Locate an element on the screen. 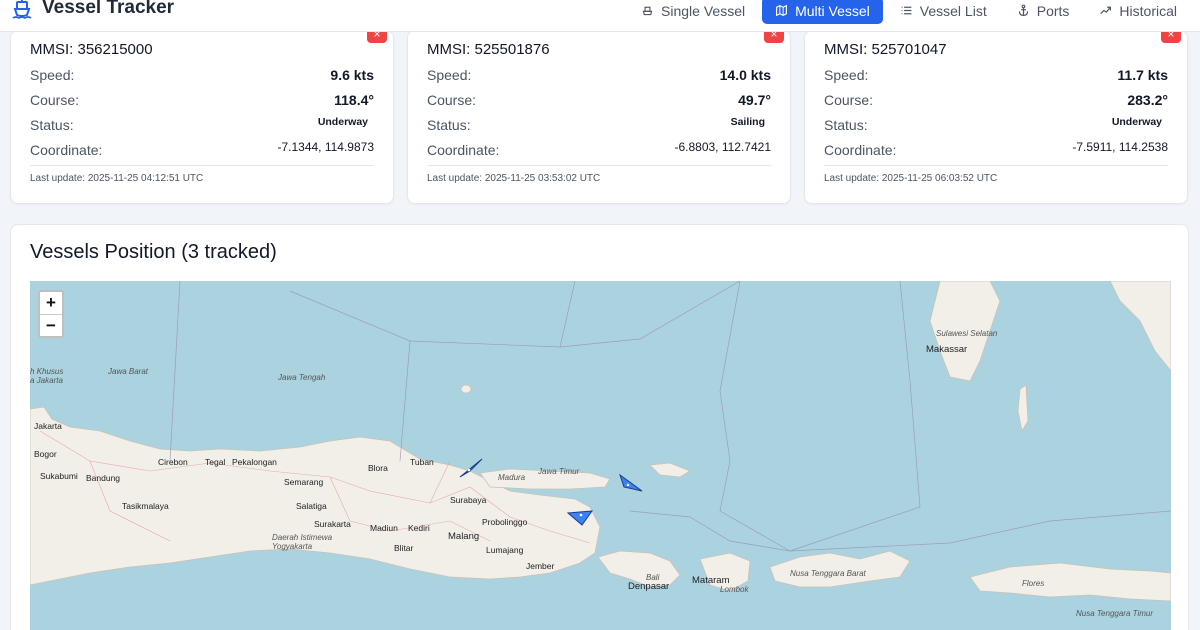  nav-label: Historical is located at coordinates (1148, 10).